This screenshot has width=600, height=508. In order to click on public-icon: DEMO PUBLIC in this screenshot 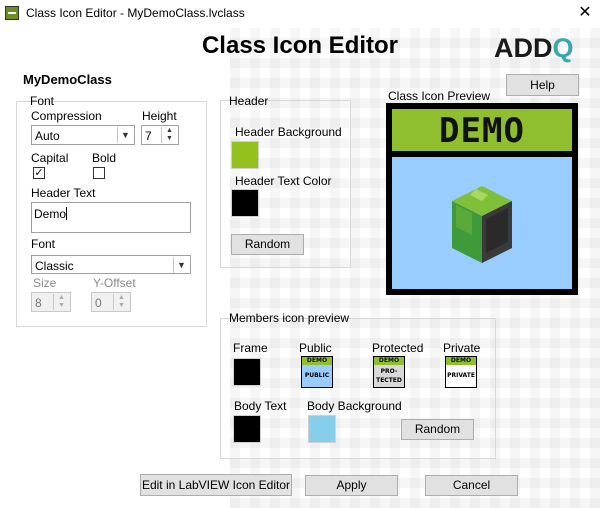, I will do `click(317, 372)`.